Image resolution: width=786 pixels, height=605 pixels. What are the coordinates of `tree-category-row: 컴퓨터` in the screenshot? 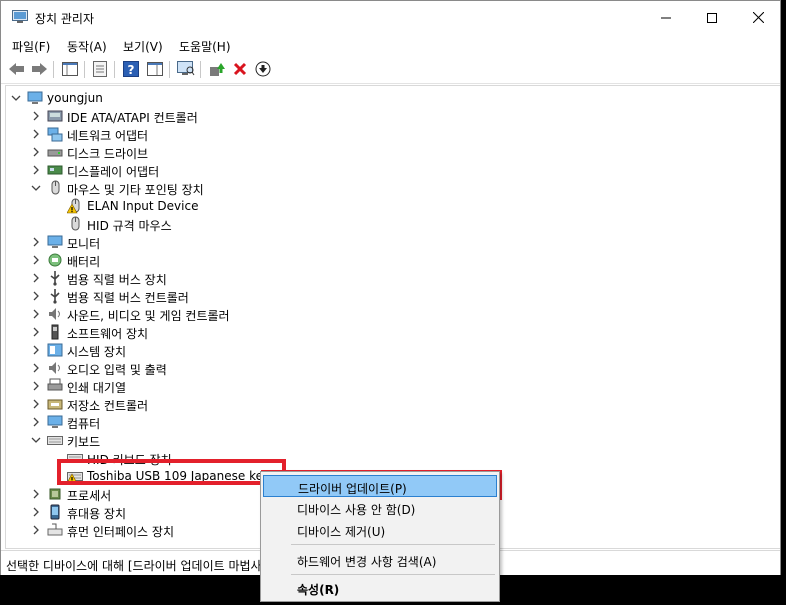 It's located at (391, 422).